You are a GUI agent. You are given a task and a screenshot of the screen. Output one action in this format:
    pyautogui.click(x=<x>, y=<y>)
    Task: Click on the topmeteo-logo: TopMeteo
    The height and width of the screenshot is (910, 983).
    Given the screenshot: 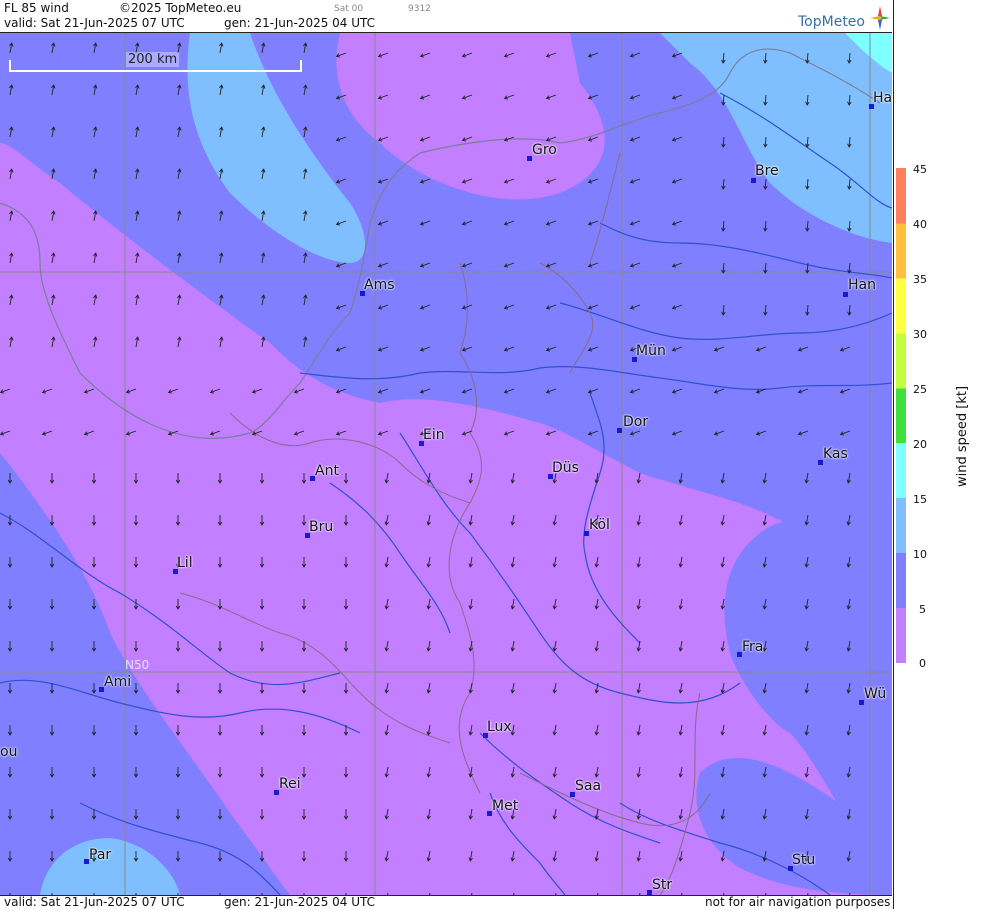 What is the action you would take?
    pyautogui.click(x=844, y=19)
    